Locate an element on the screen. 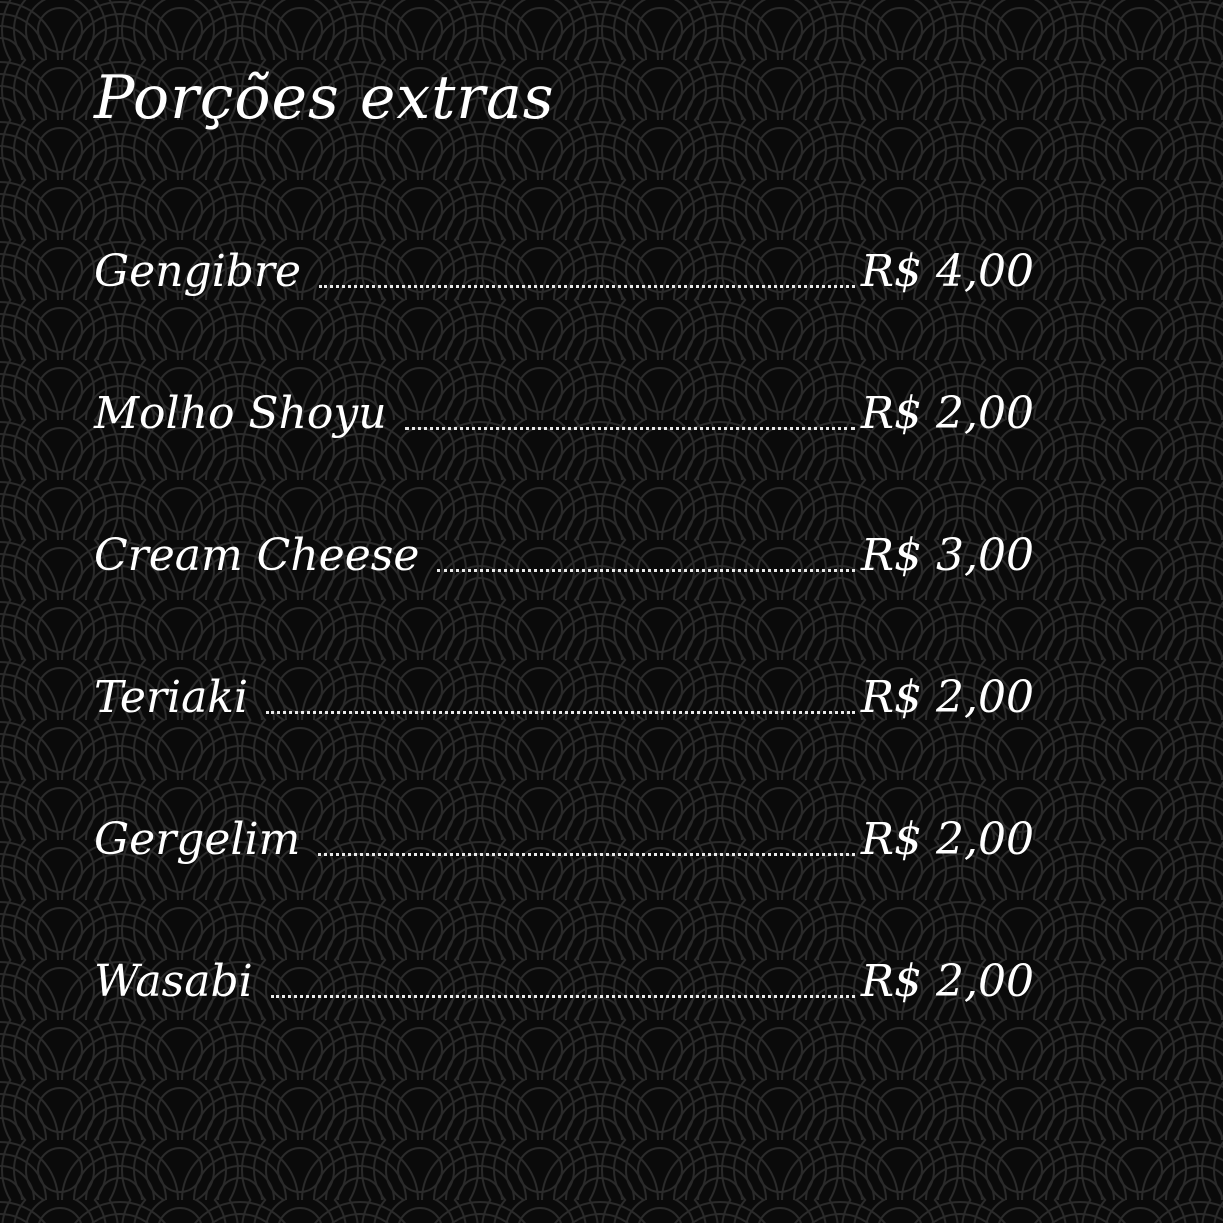  item-name: Molho Shoyu is located at coordinates (240, 413).